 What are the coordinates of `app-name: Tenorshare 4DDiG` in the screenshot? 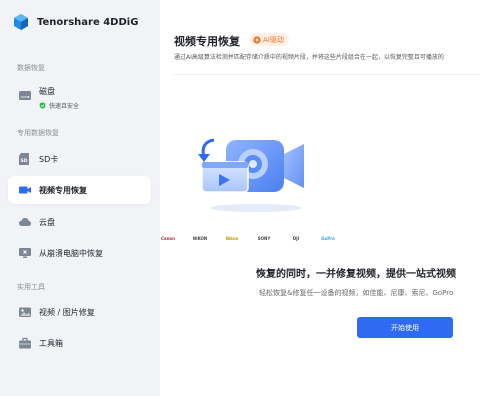 It's located at (88, 22).